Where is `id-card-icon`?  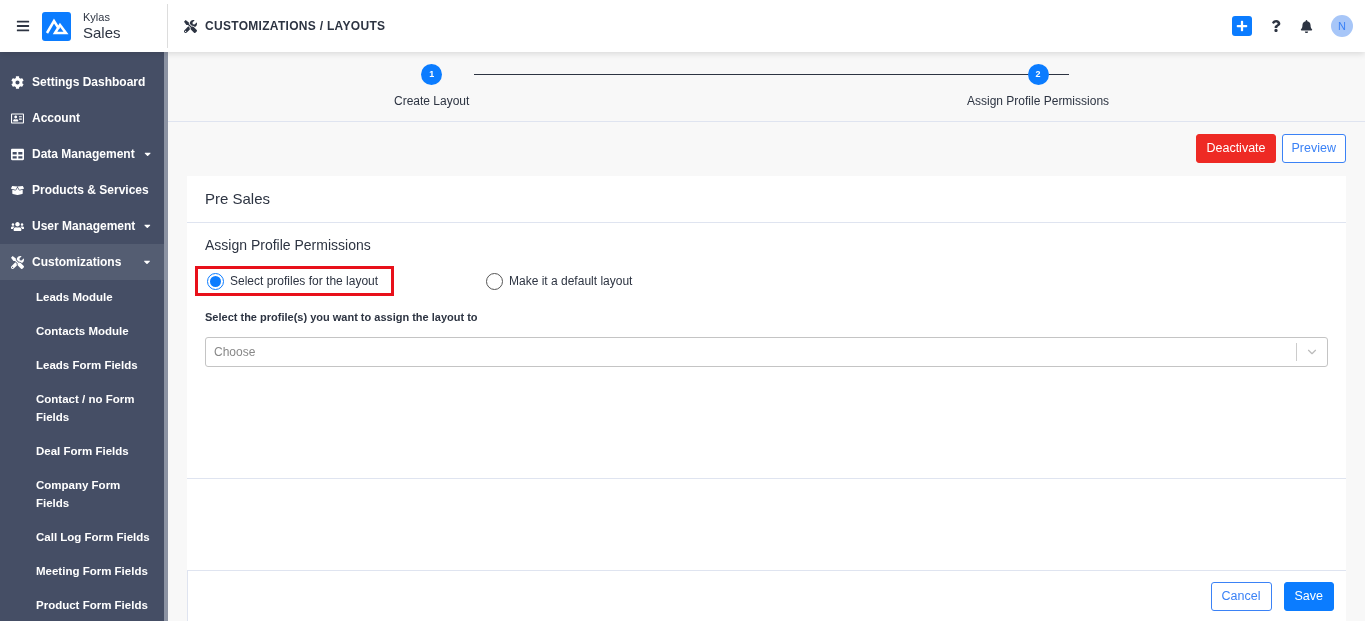
id-card-icon is located at coordinates (17, 118).